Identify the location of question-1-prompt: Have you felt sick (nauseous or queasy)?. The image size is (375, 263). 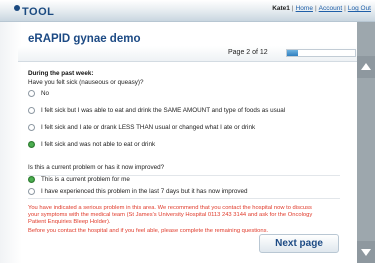
(86, 82).